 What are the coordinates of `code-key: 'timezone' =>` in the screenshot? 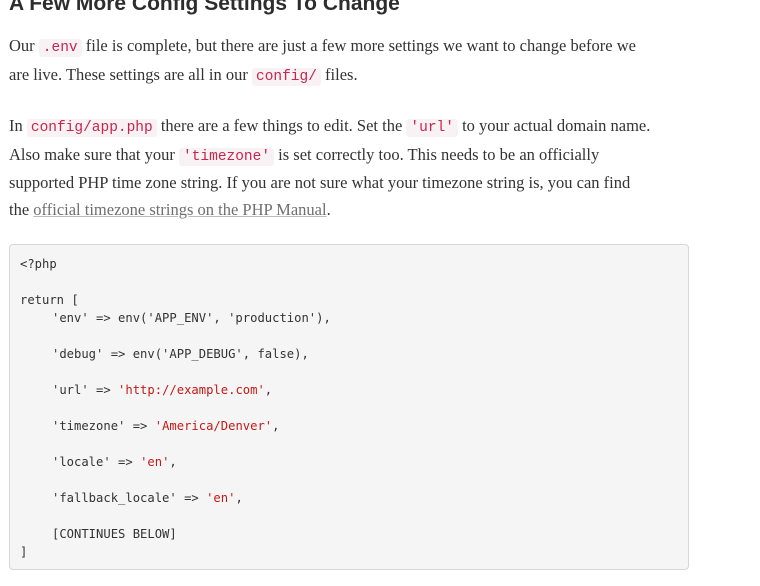 It's located at (103, 426).